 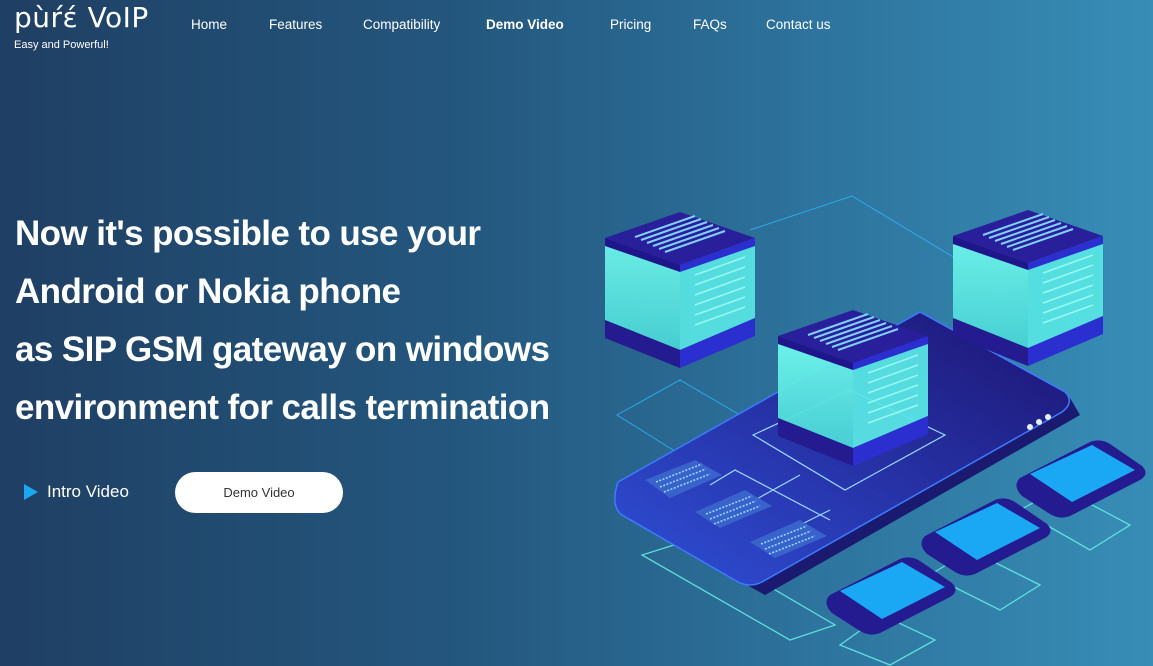 I want to click on server-right-icon, so click(x=1028, y=288).